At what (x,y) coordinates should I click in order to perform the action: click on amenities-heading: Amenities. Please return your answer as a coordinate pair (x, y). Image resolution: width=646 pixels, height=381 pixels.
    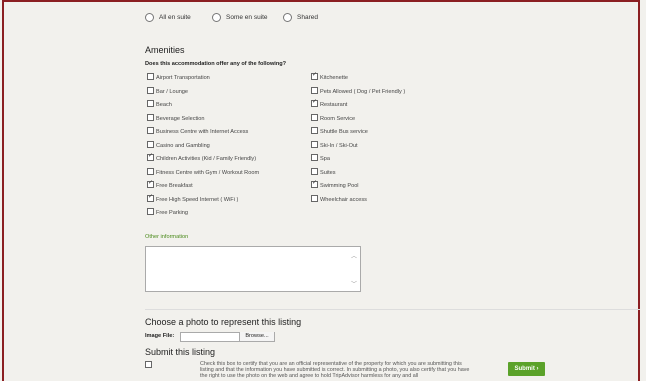
    Looking at the image, I should click on (165, 50).